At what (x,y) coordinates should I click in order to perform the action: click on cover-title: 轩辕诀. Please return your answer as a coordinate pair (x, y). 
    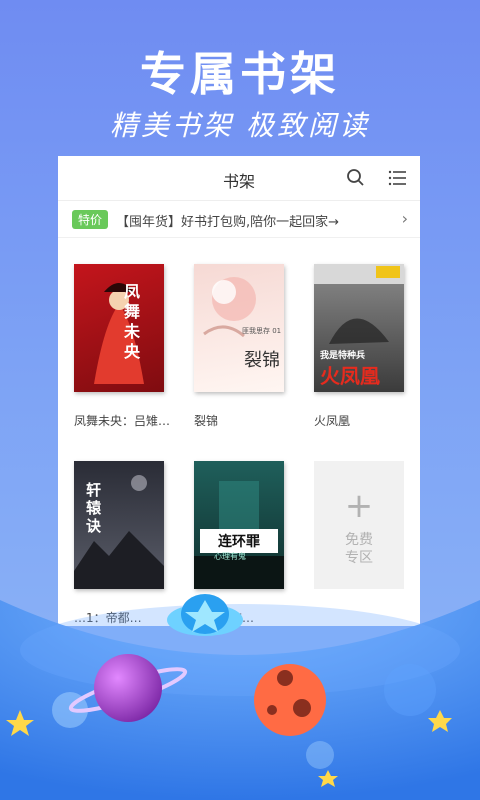
    Looking at the image, I should click on (94, 508).